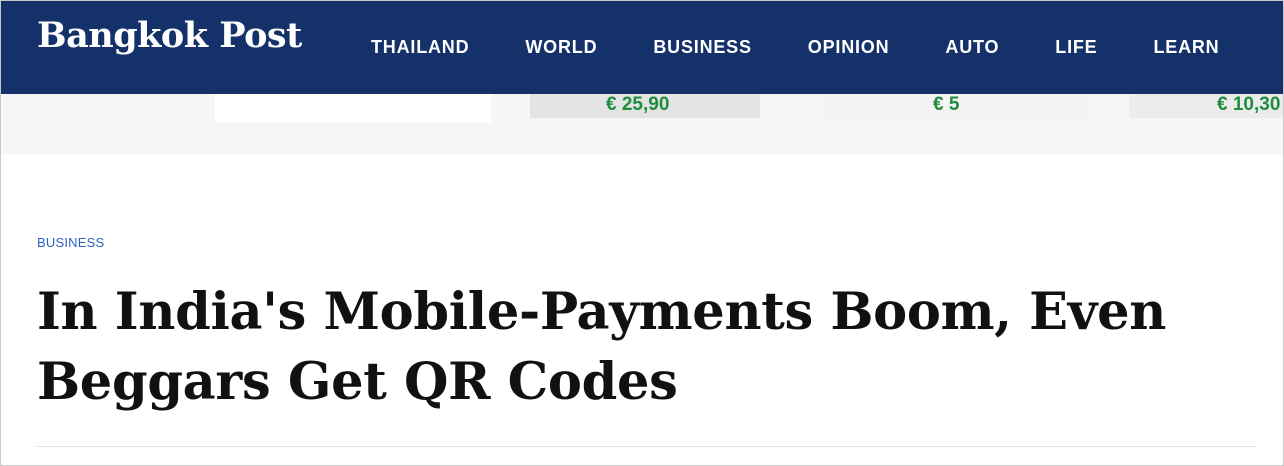 The image size is (1284, 466). What do you see at coordinates (1076, 47) in the screenshot?
I see `nav-item-life: LIFE` at bounding box center [1076, 47].